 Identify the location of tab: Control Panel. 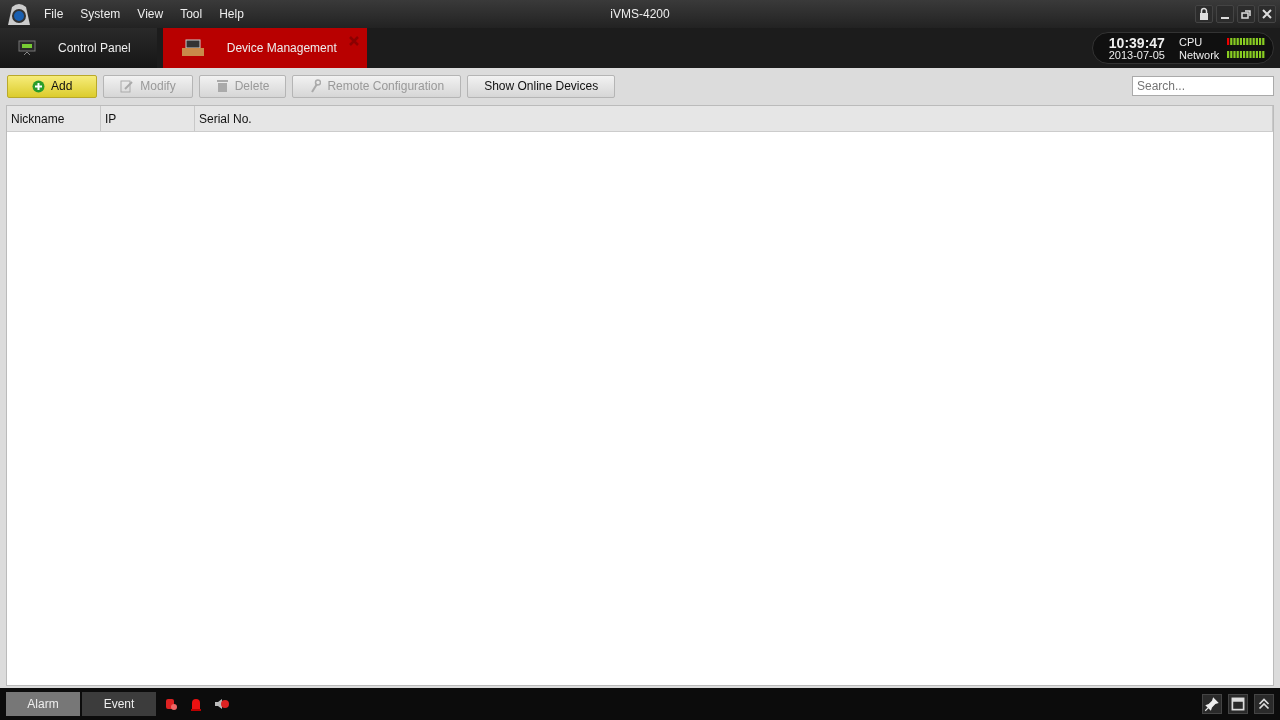
(78, 48).